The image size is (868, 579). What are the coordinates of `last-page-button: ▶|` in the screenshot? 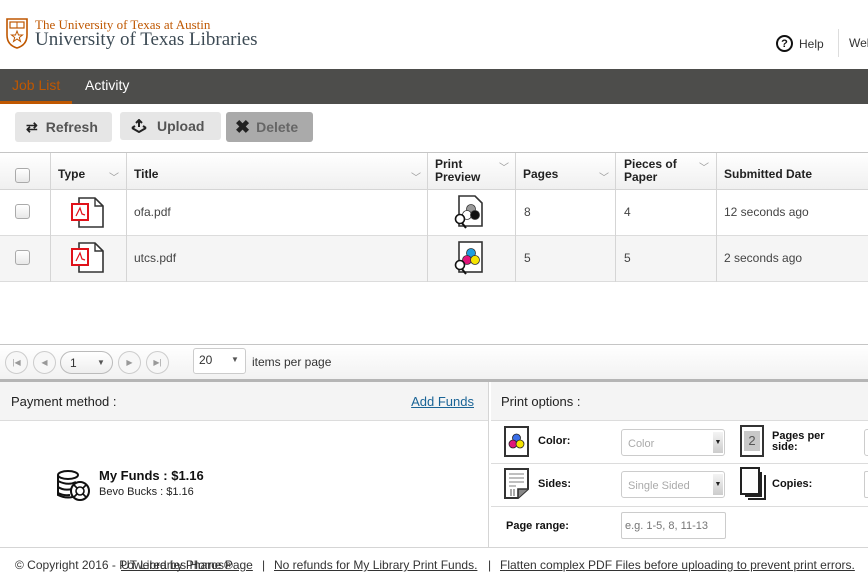 It's located at (157, 362).